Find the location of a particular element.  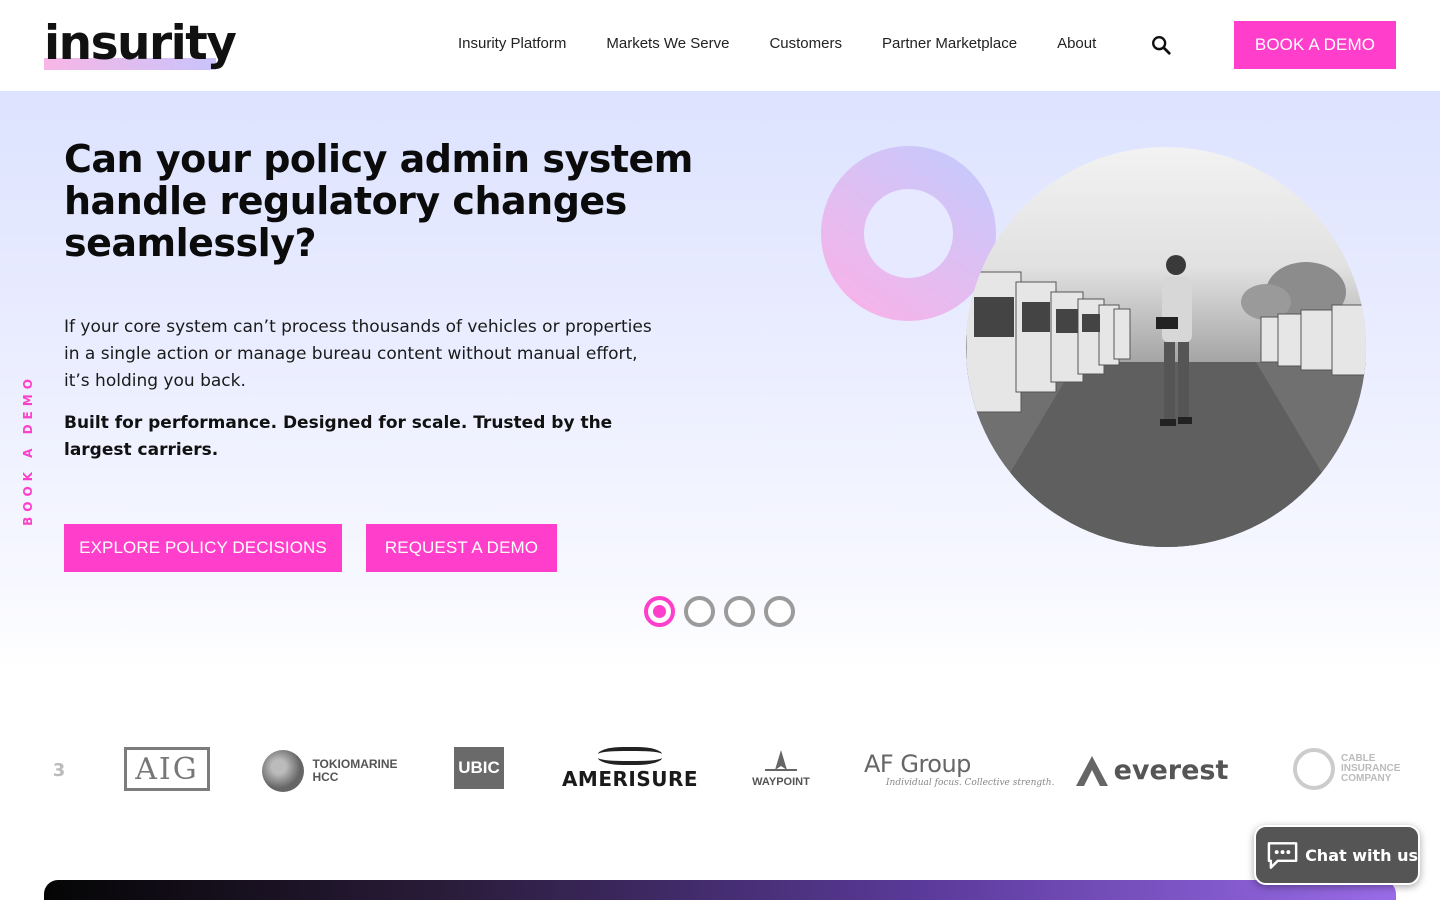

search-icon is located at coordinates (1161, 45).